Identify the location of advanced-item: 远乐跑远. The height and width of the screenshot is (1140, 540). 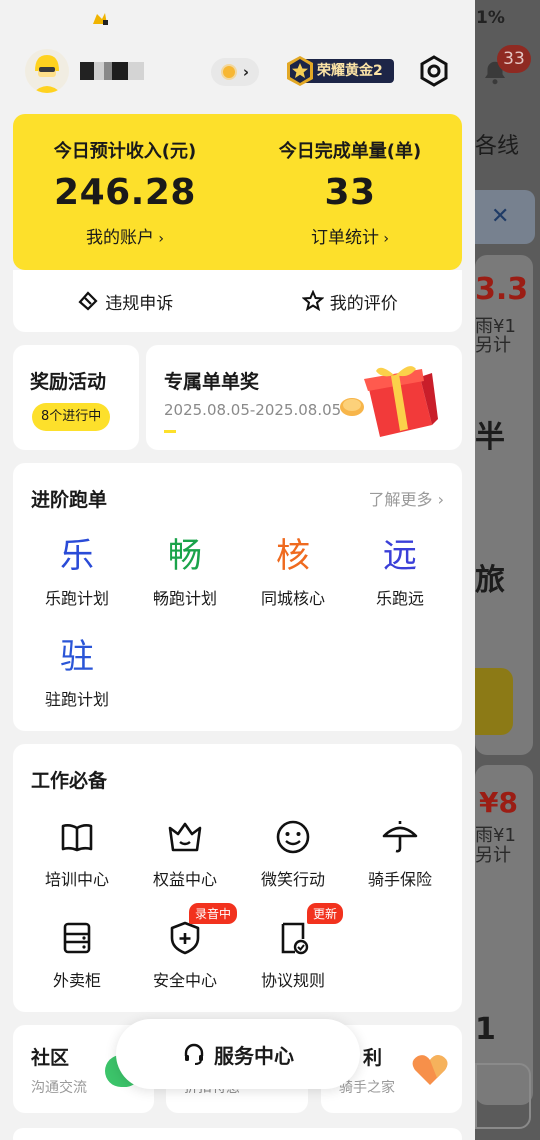
(400, 571).